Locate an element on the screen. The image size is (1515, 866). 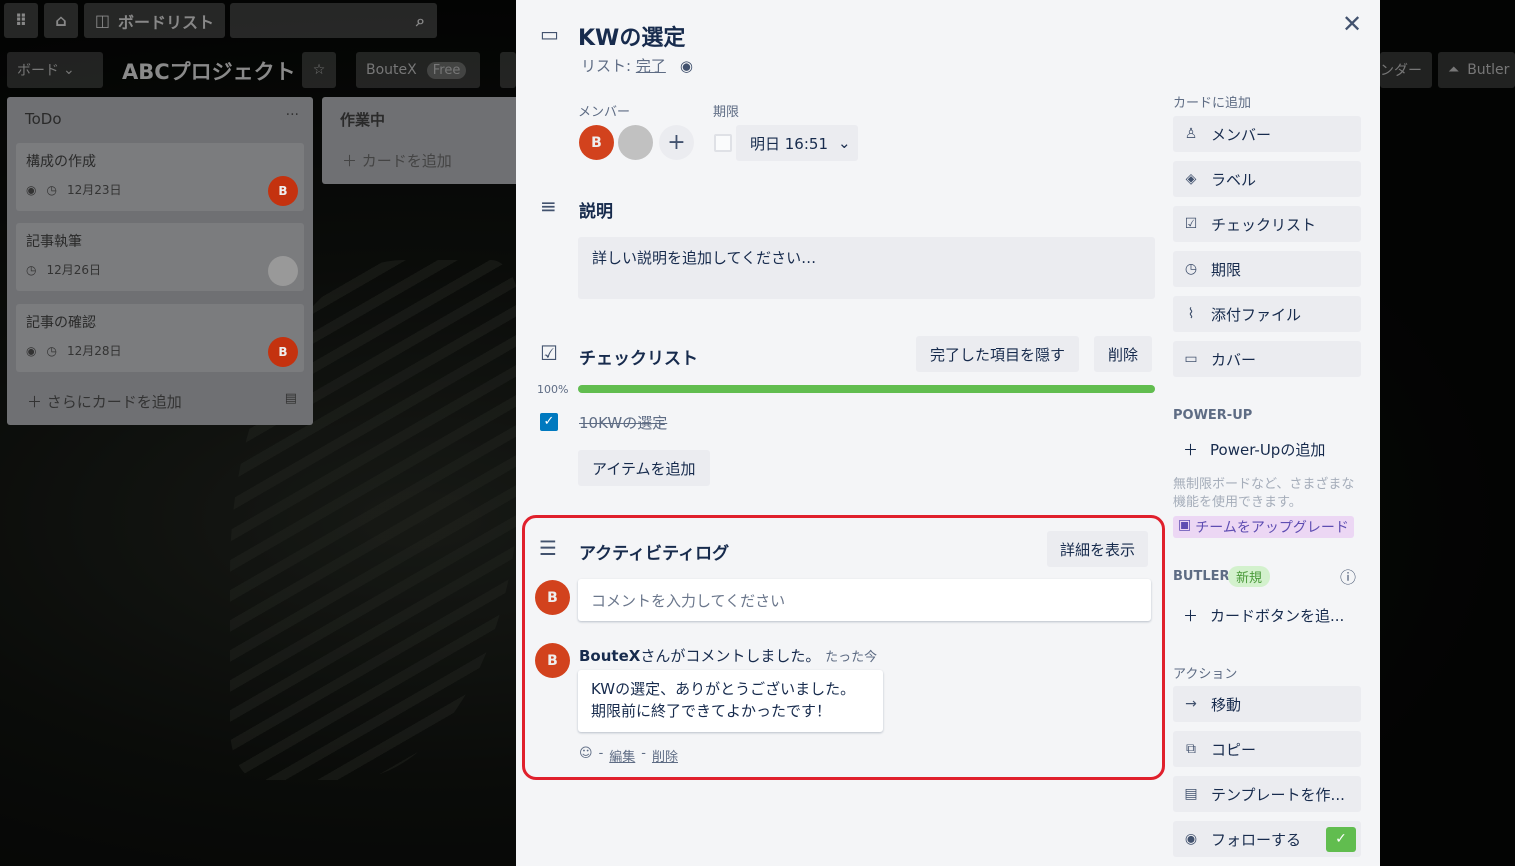
info-icon: ⓘ is located at coordinates (1348, 576).